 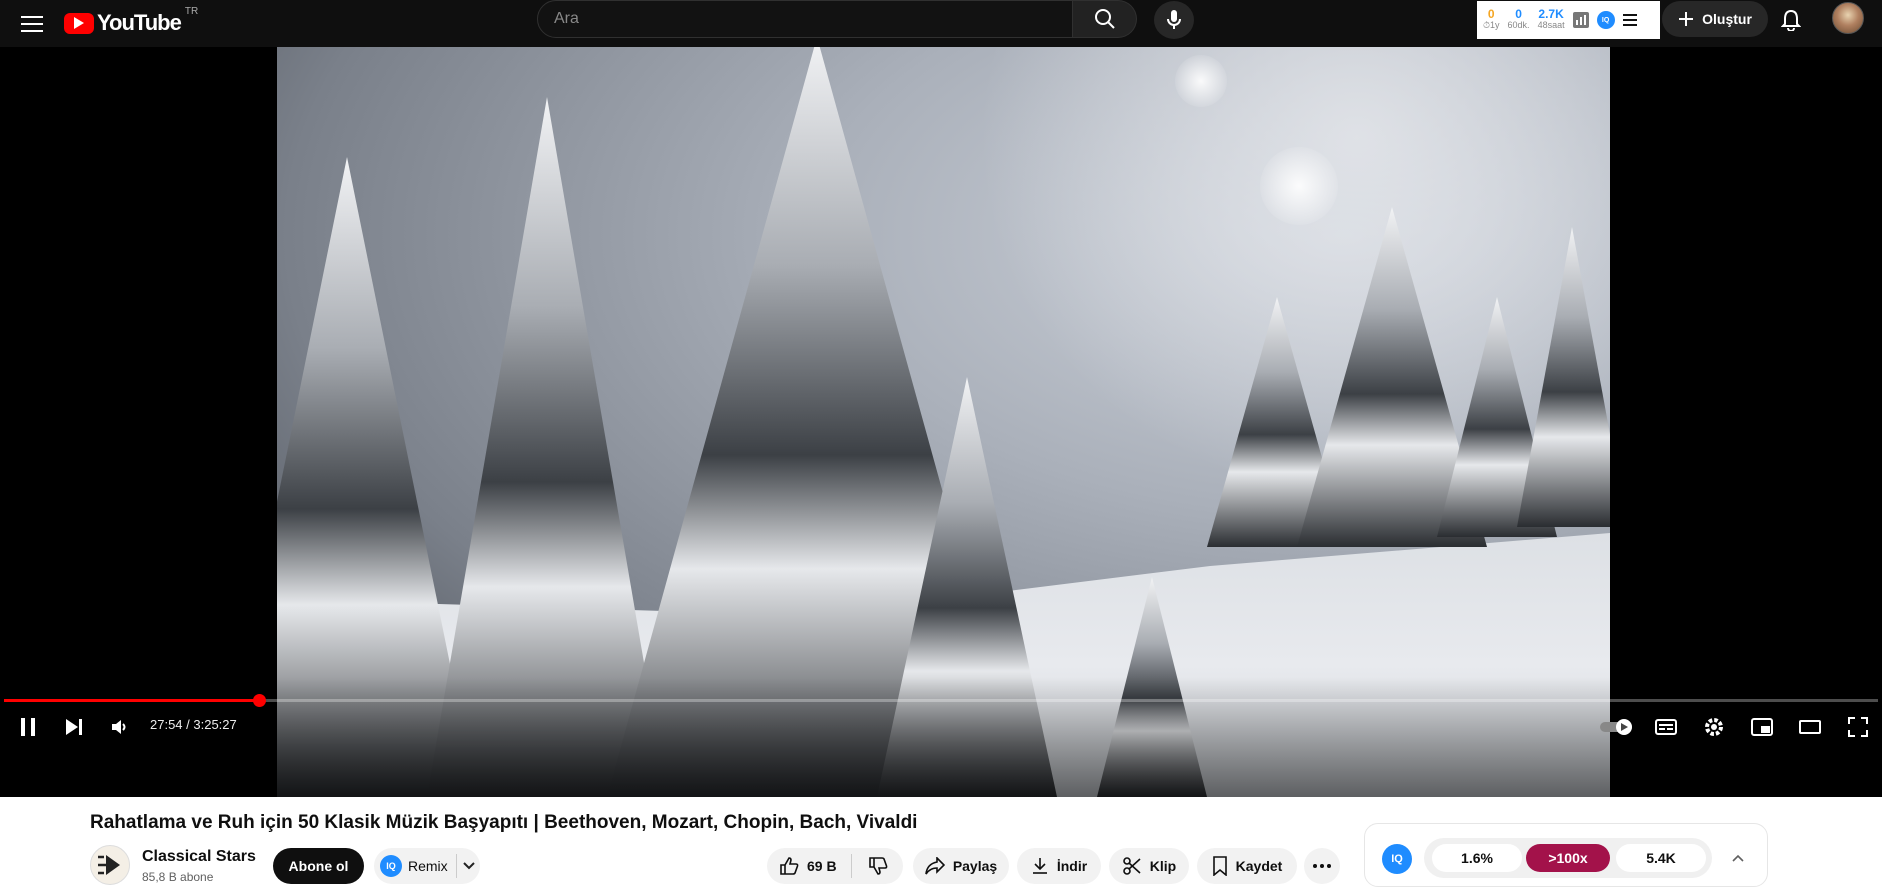 I want to click on iq-remix-icon: IQ, so click(x=391, y=866).